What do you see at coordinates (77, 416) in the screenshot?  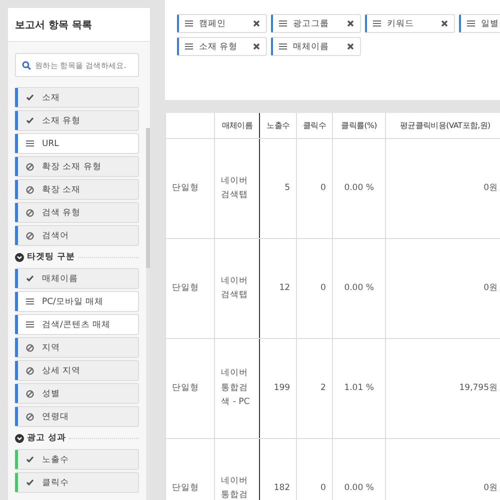 I see `report-item: 연령대` at bounding box center [77, 416].